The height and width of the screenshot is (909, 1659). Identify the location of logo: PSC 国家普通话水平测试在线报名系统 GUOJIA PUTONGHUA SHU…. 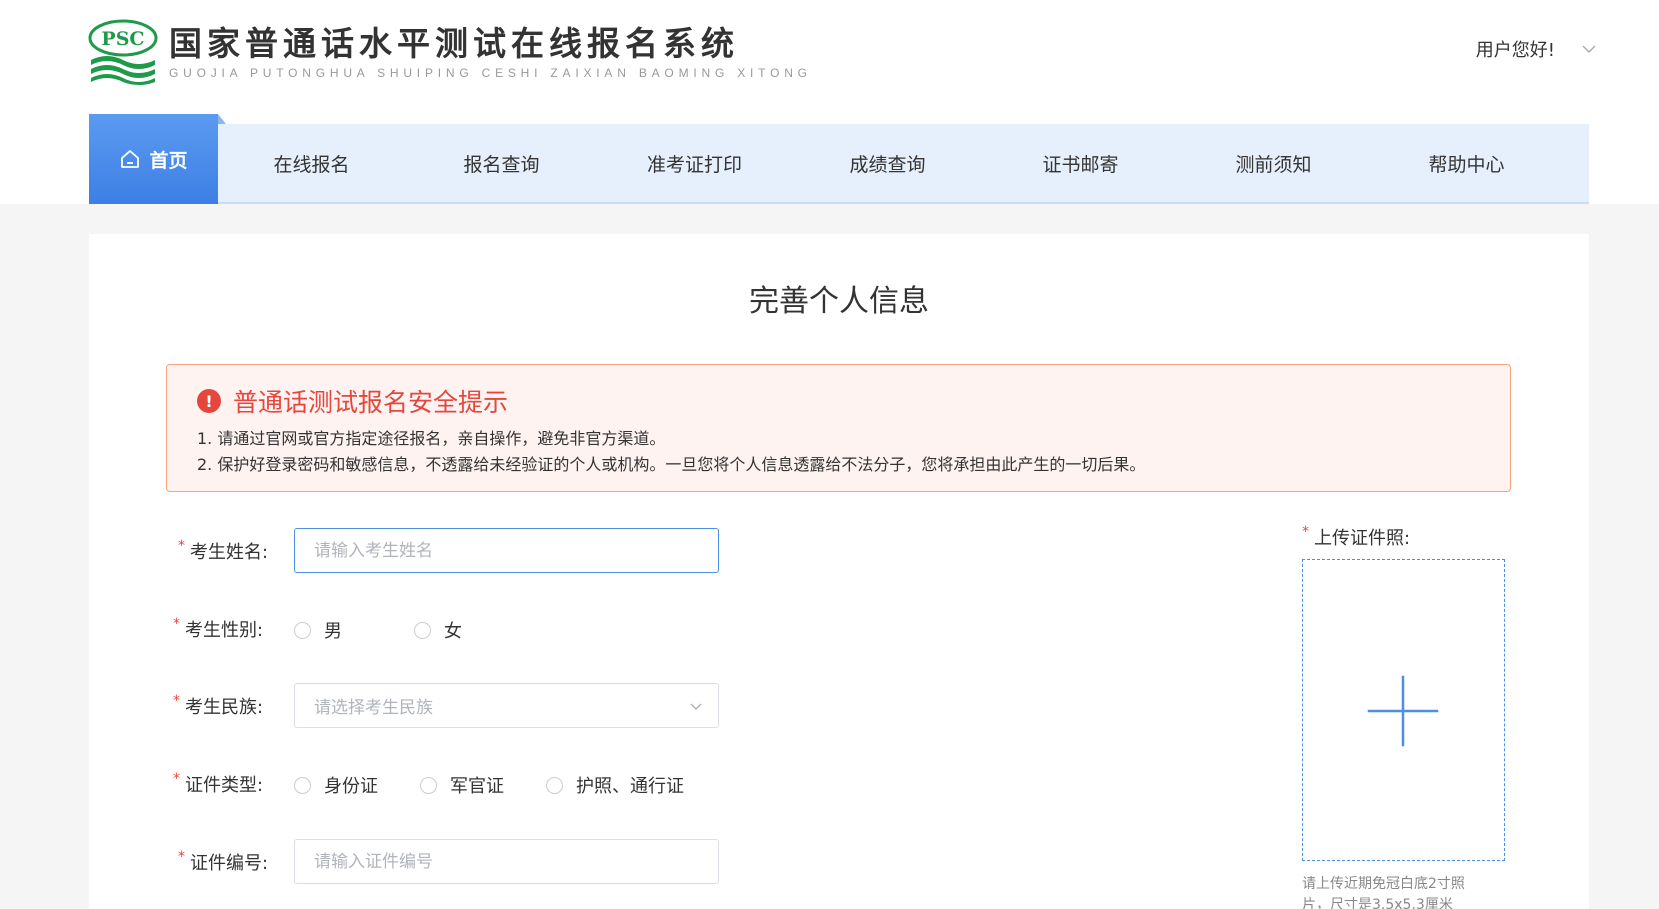
(449, 51).